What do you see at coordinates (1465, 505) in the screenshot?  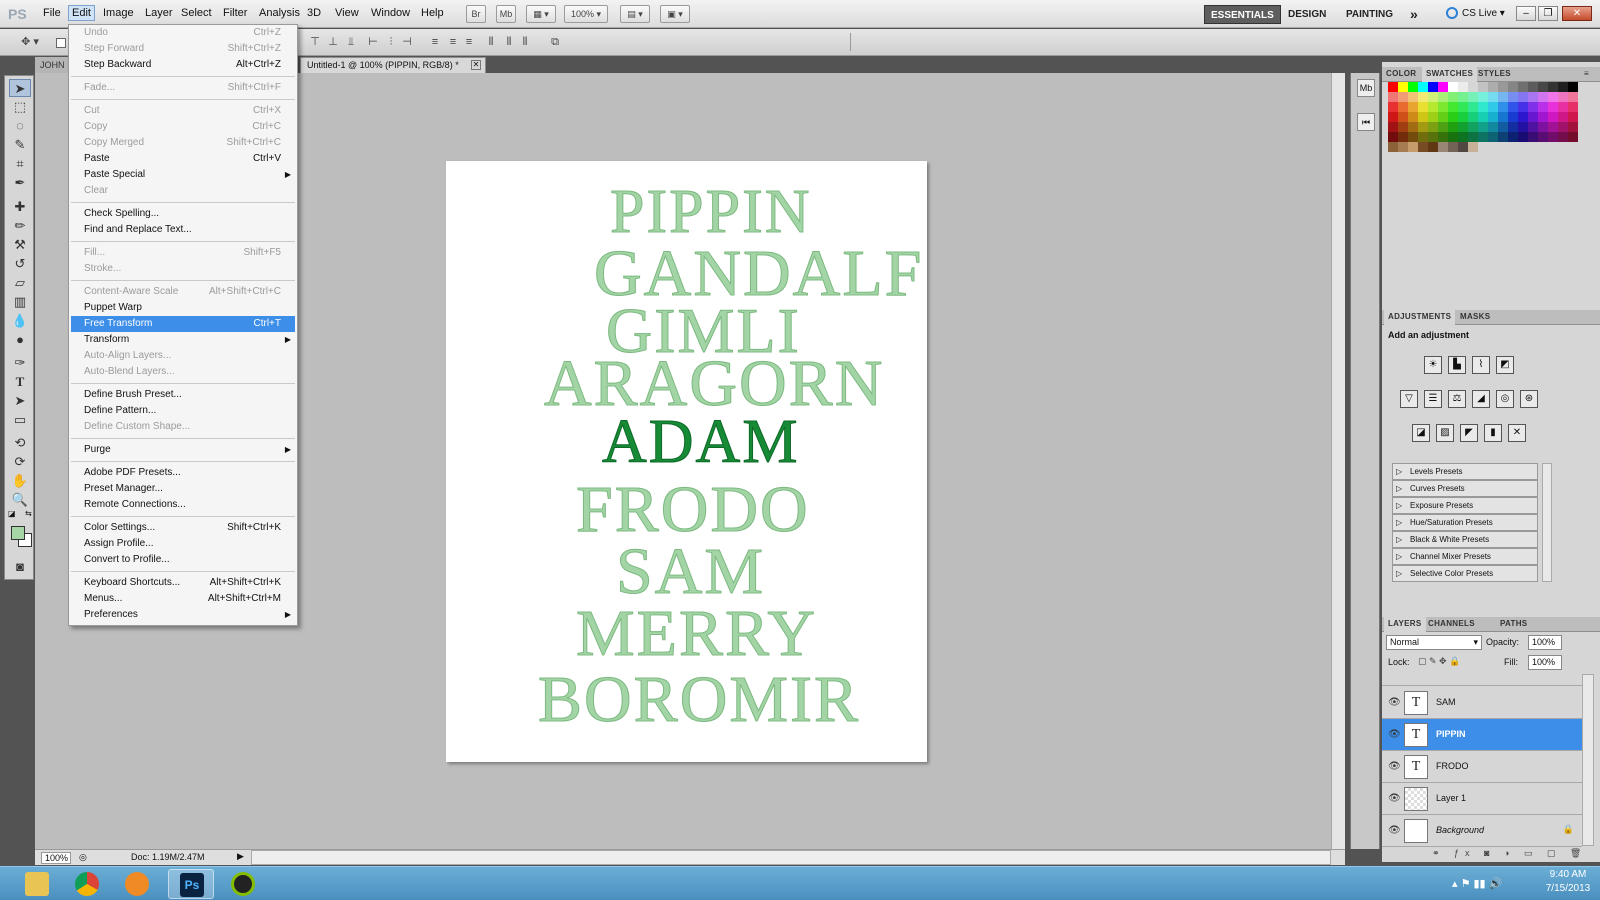 I see `preset-exposure: Exposure Presets` at bounding box center [1465, 505].